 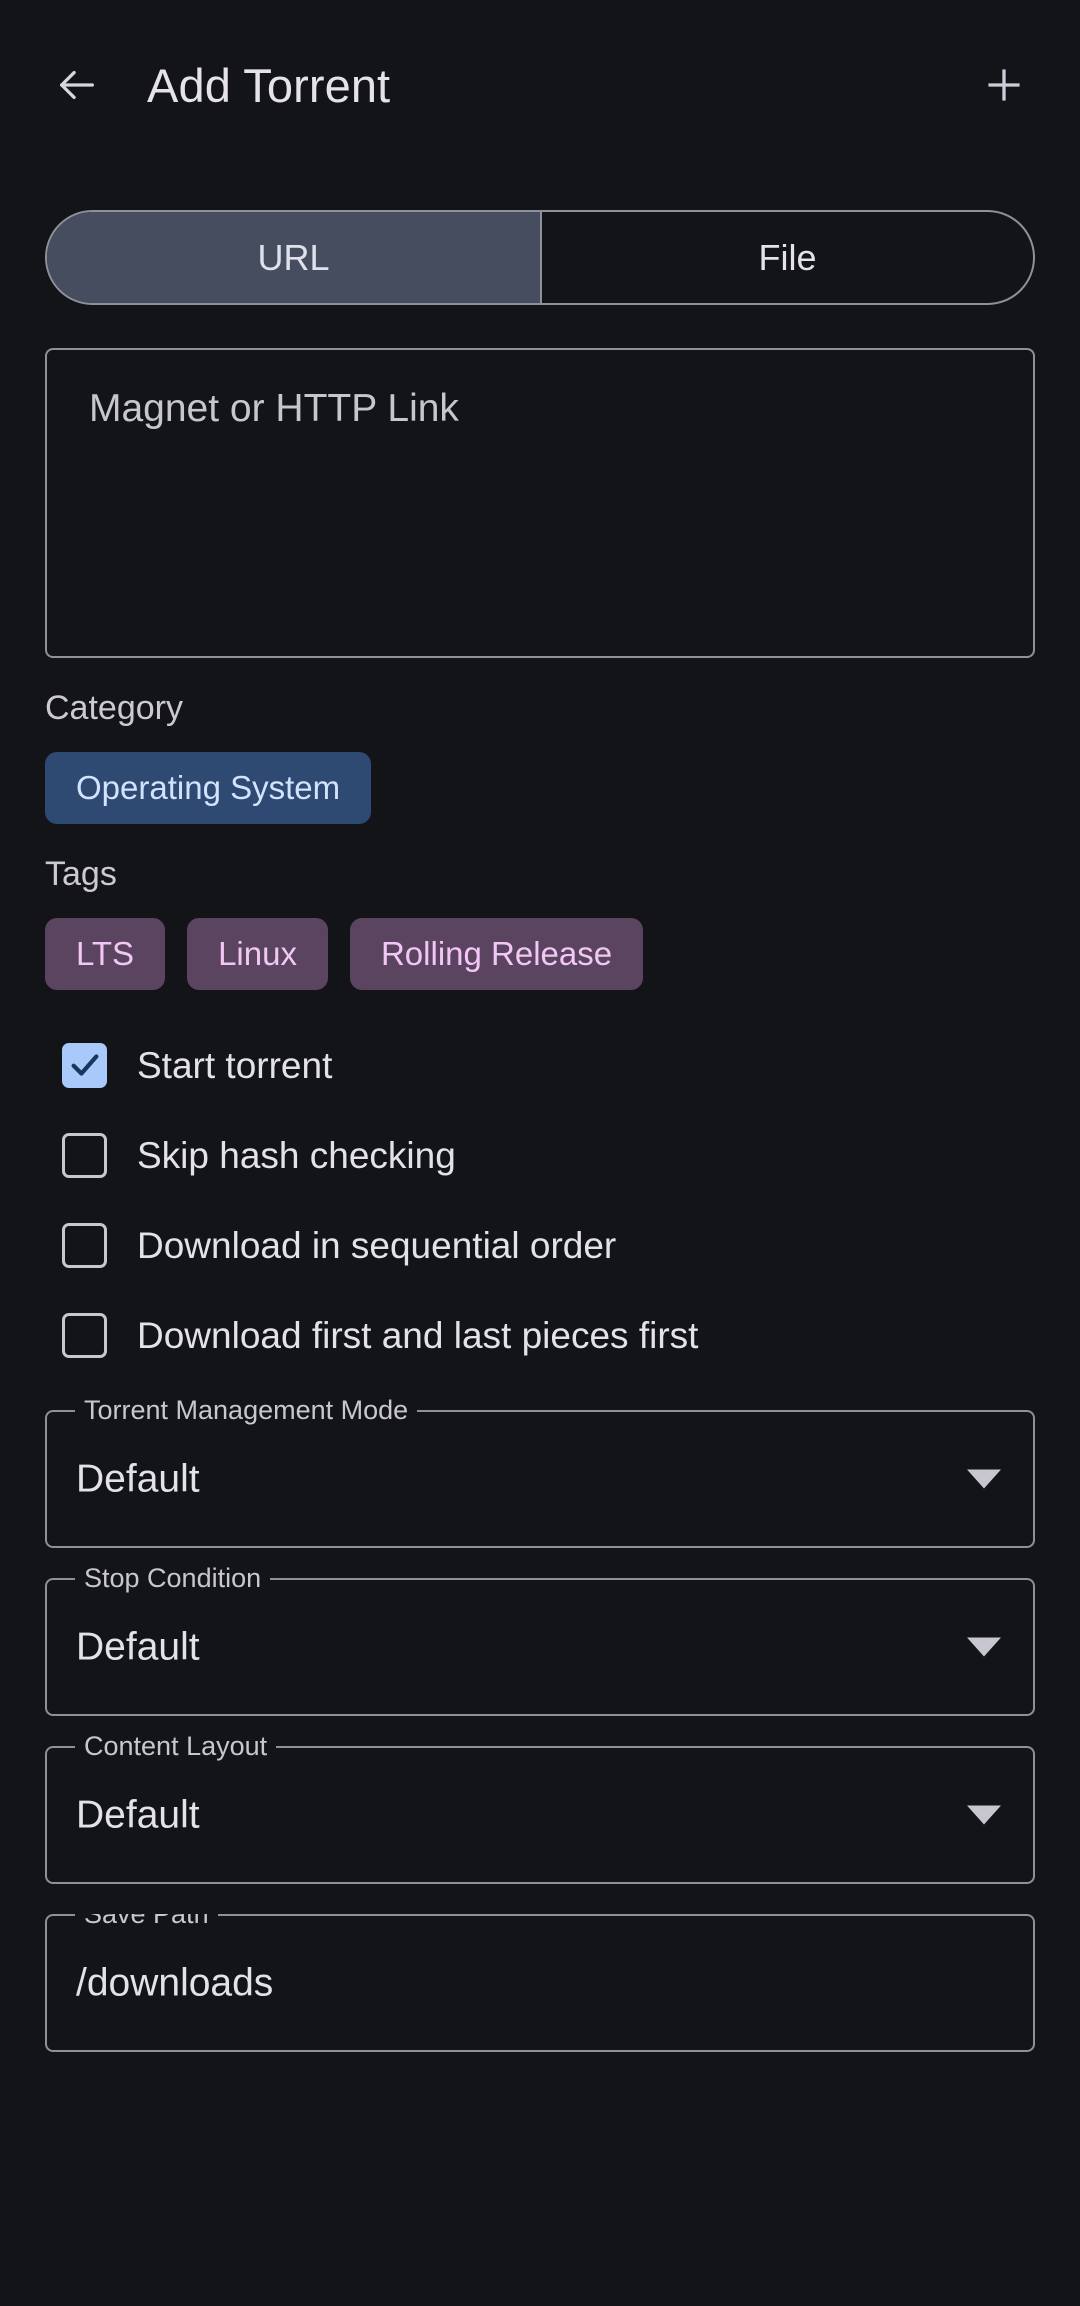 I want to click on checkbox-row-download-first-last: Download first and last pieces first, so click(x=540, y=1335).